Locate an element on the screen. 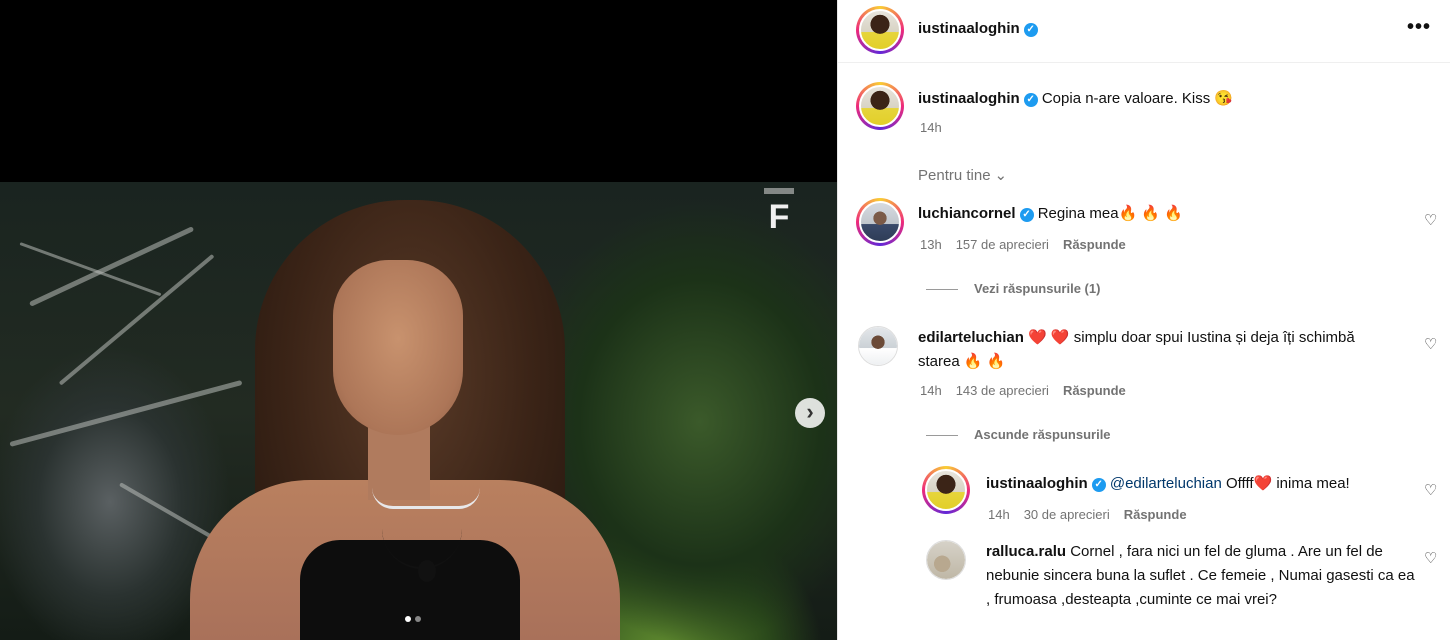 The image size is (1450, 640). comment-sort-label: Pentru tine is located at coordinates (954, 175).